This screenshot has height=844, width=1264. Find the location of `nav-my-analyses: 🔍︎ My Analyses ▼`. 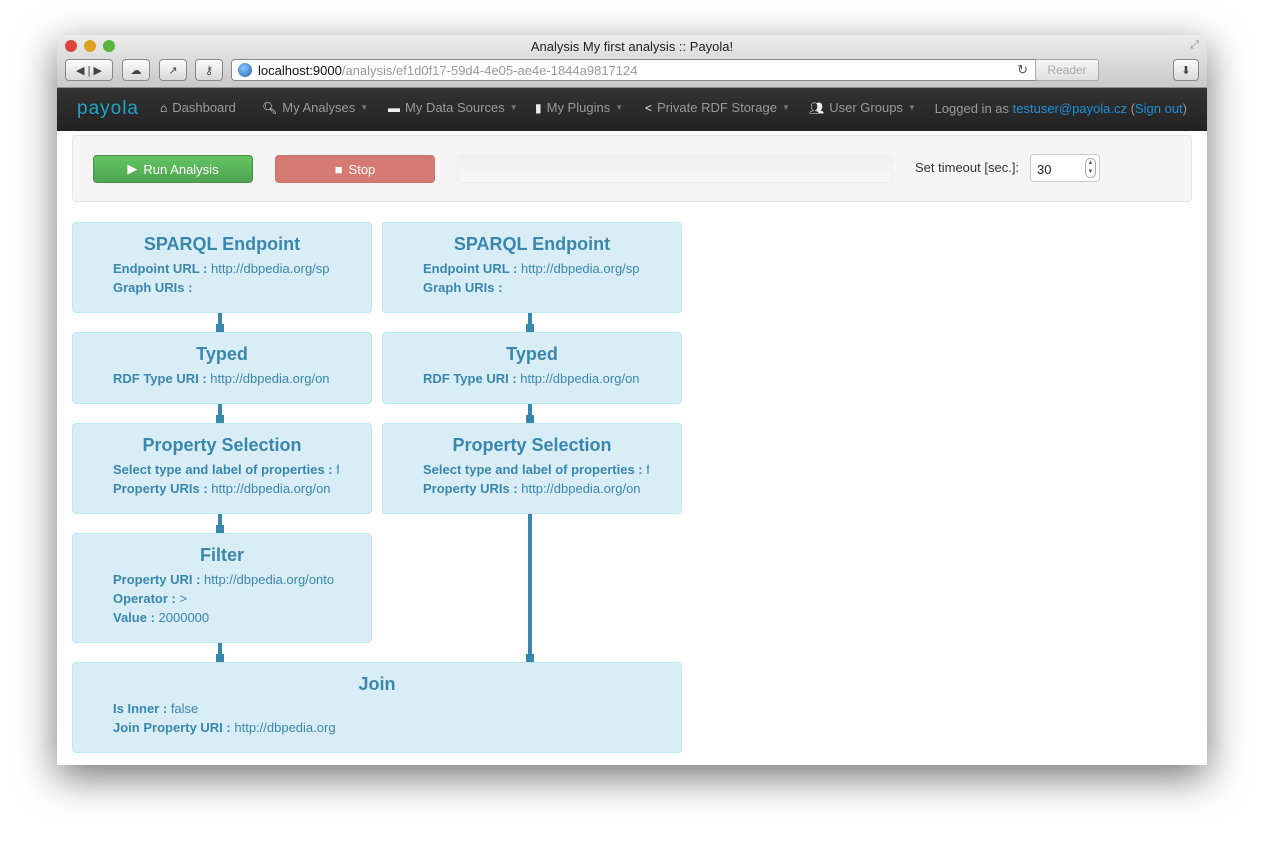

nav-my-analyses: 🔍︎ My Analyses ▼ is located at coordinates (315, 107).